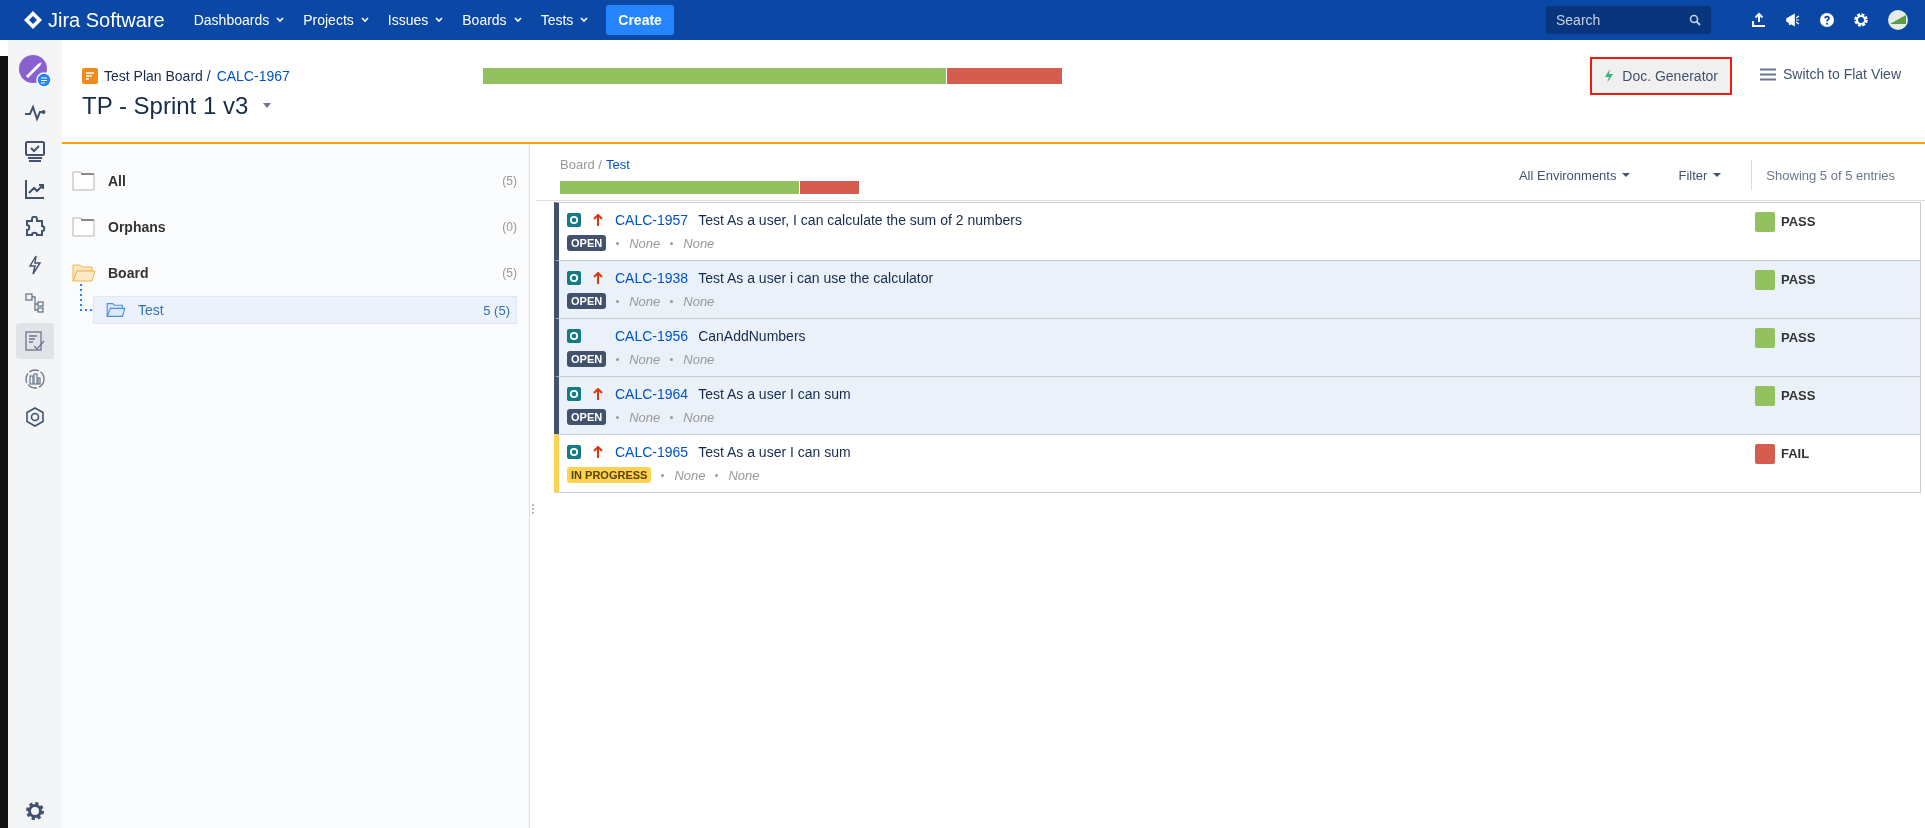 This screenshot has width=1925, height=828. I want to click on flat-view-button: Switch to Flat View, so click(1830, 74).